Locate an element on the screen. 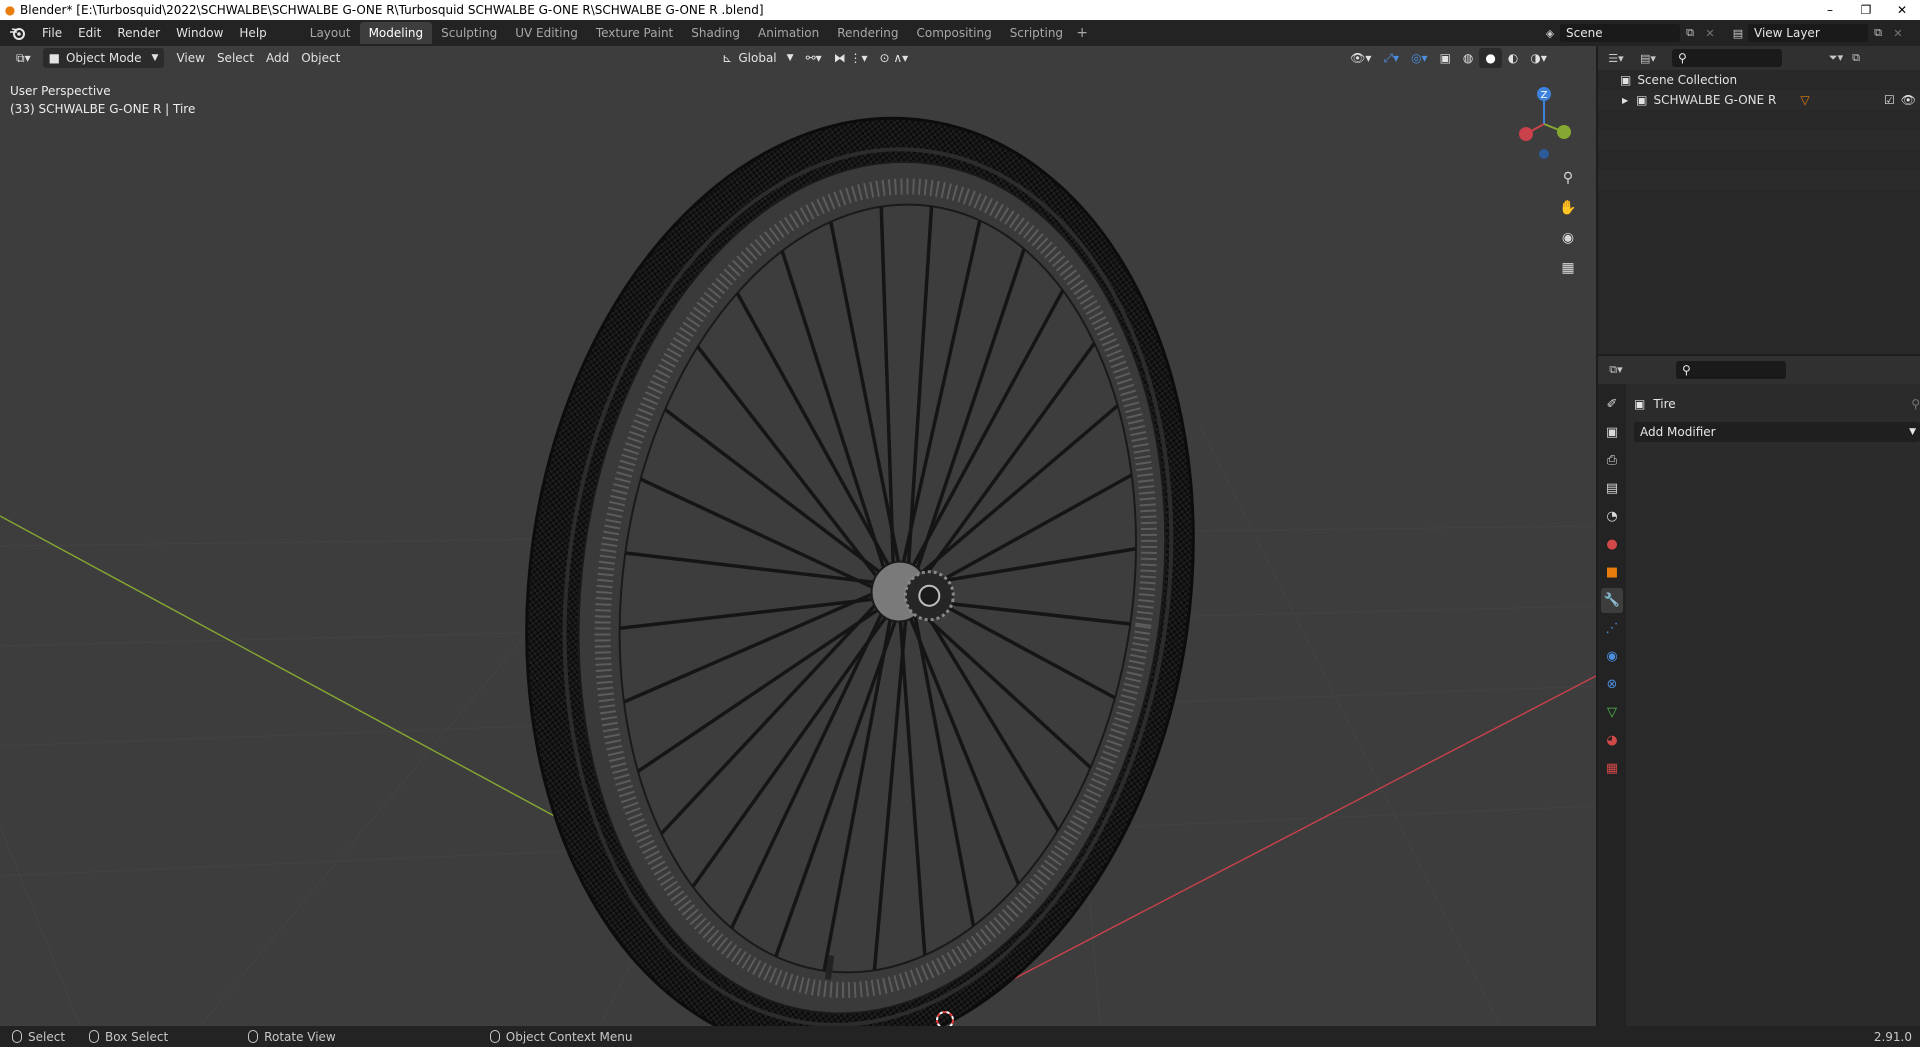 The width and height of the screenshot is (1920, 1047). status-rotate-label: Rotate View is located at coordinates (300, 1036).